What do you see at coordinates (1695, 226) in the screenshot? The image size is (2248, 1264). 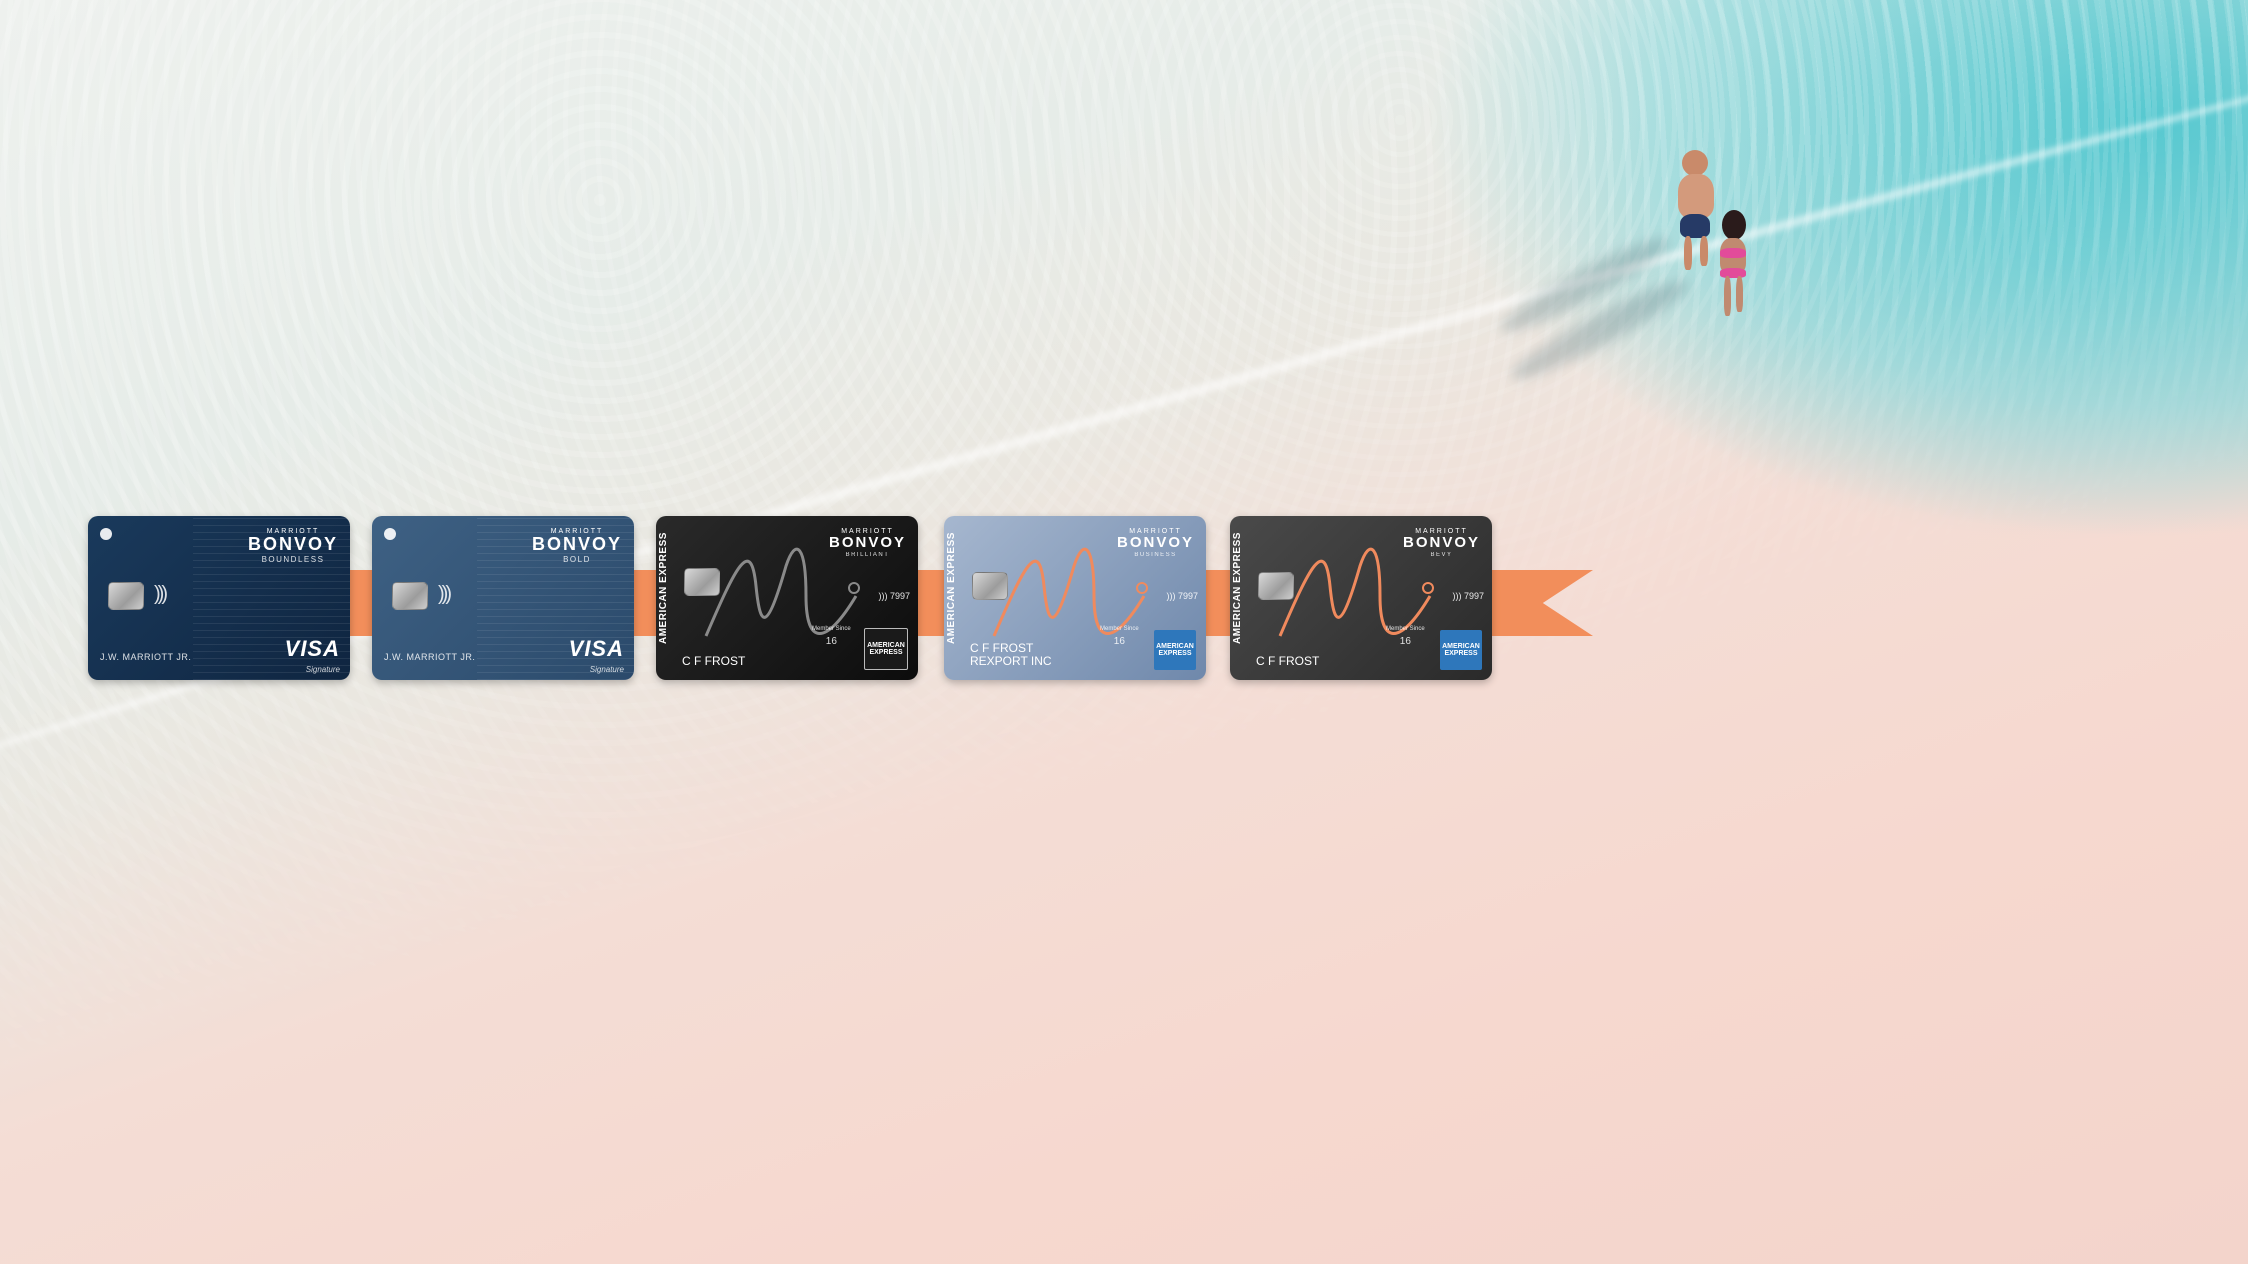 I see `person-shorts` at bounding box center [1695, 226].